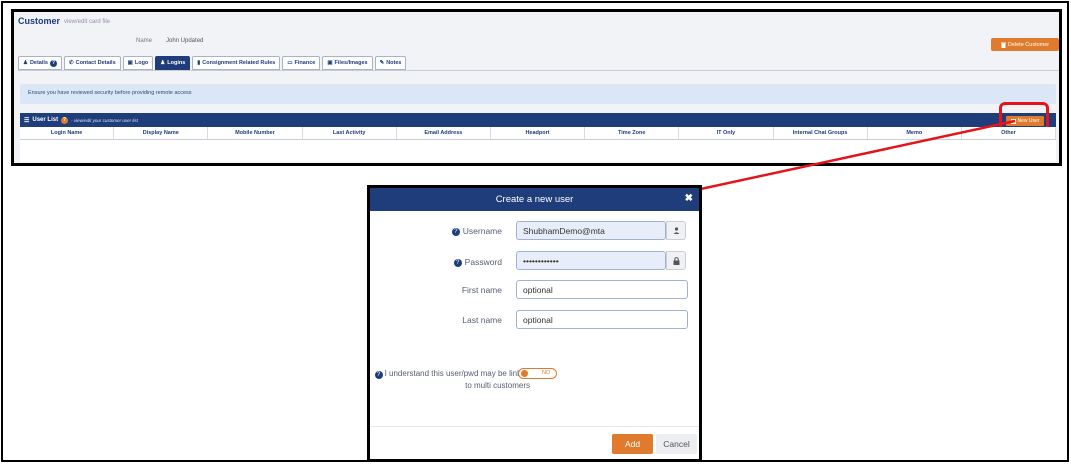 Image resolution: width=1071 pixels, height=464 pixels. I want to click on username-label: ? Username, so click(436, 231).